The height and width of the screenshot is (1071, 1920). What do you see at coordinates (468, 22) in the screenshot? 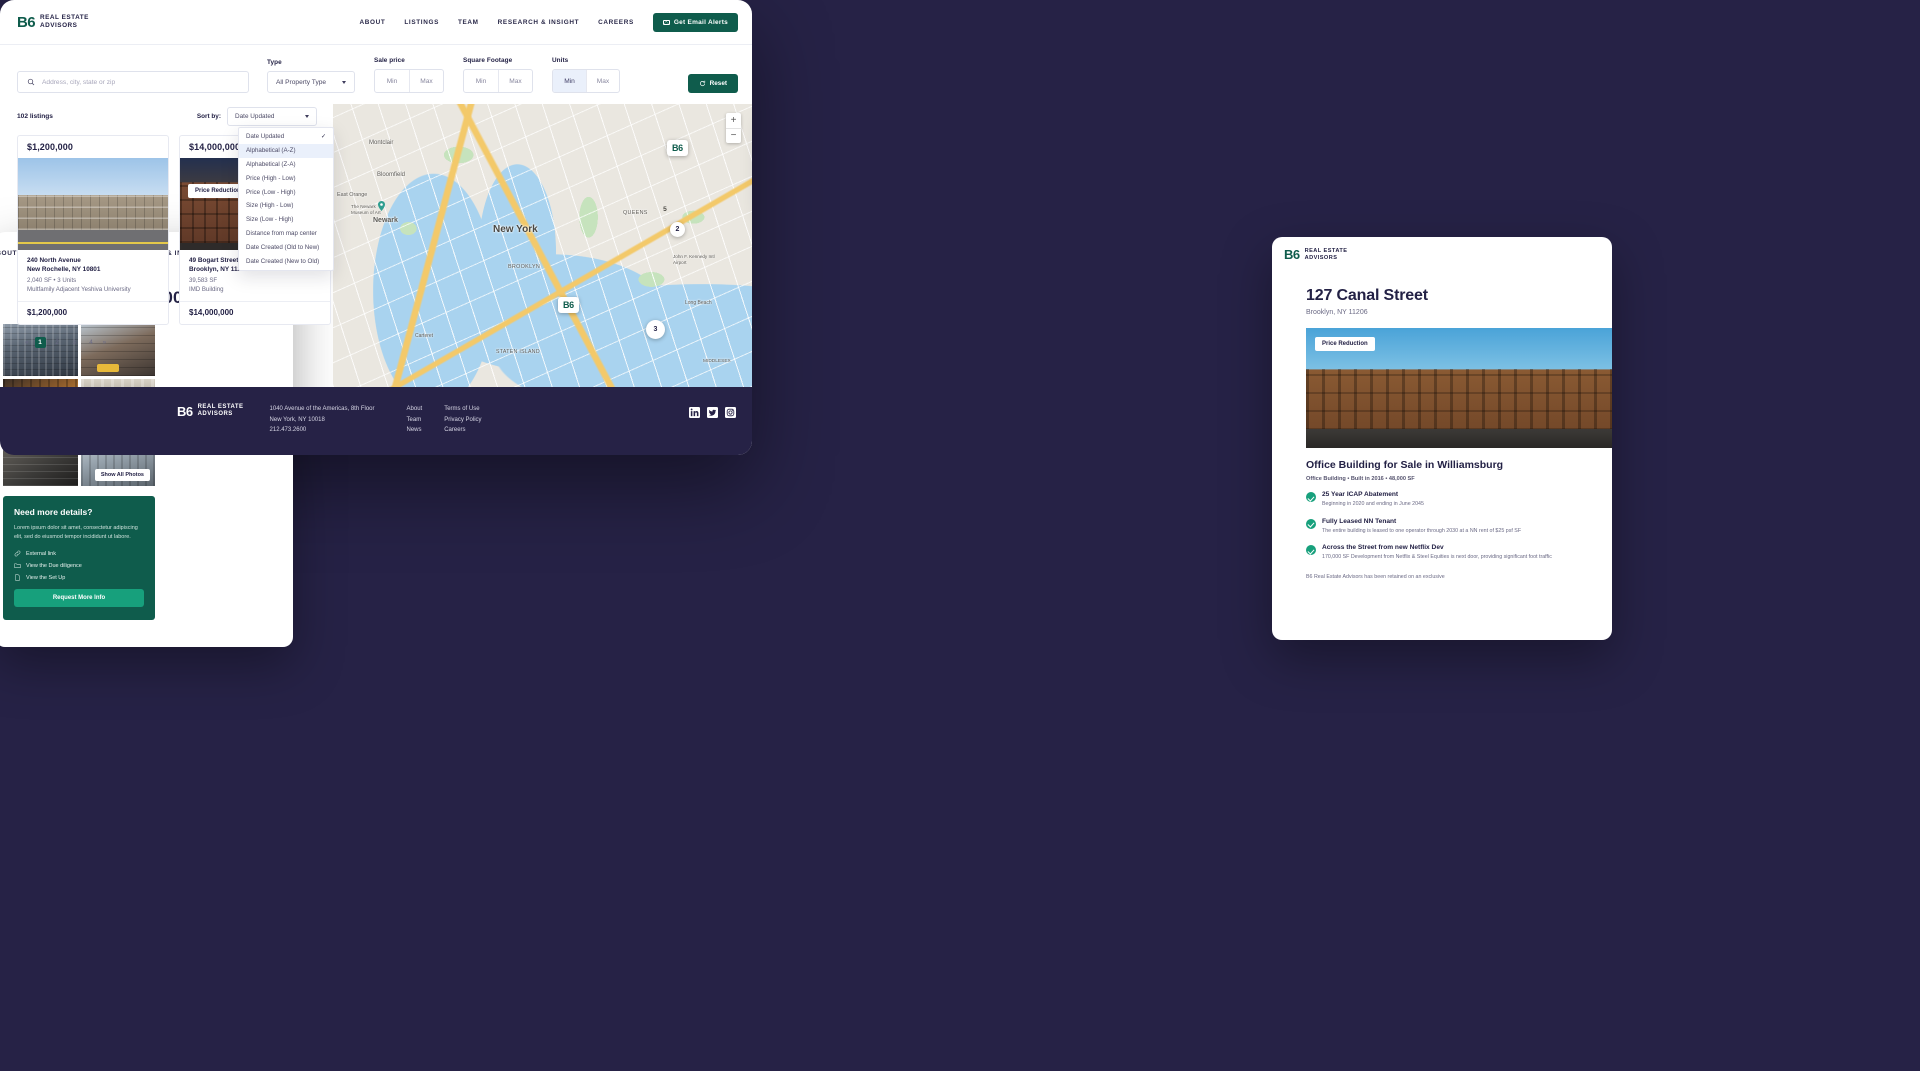
I see `nav-team: TEAM` at bounding box center [468, 22].